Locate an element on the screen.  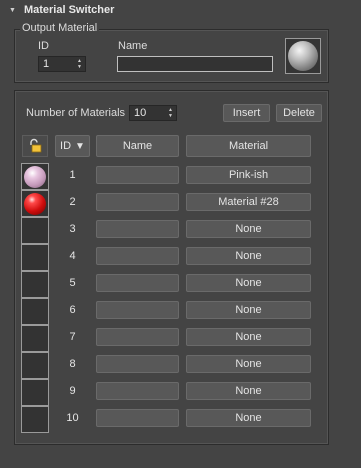
output-name-field is located at coordinates (195, 64).